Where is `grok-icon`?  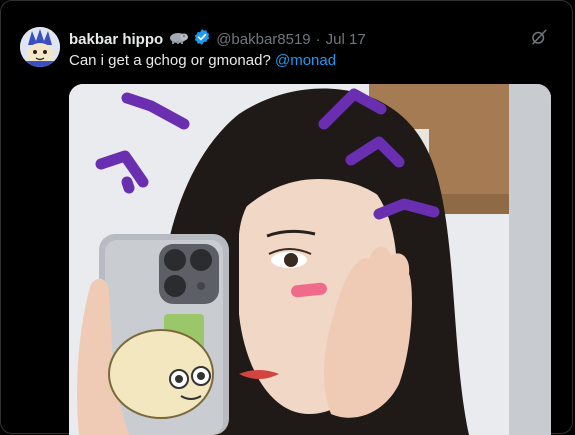
grok-icon is located at coordinates (539, 37).